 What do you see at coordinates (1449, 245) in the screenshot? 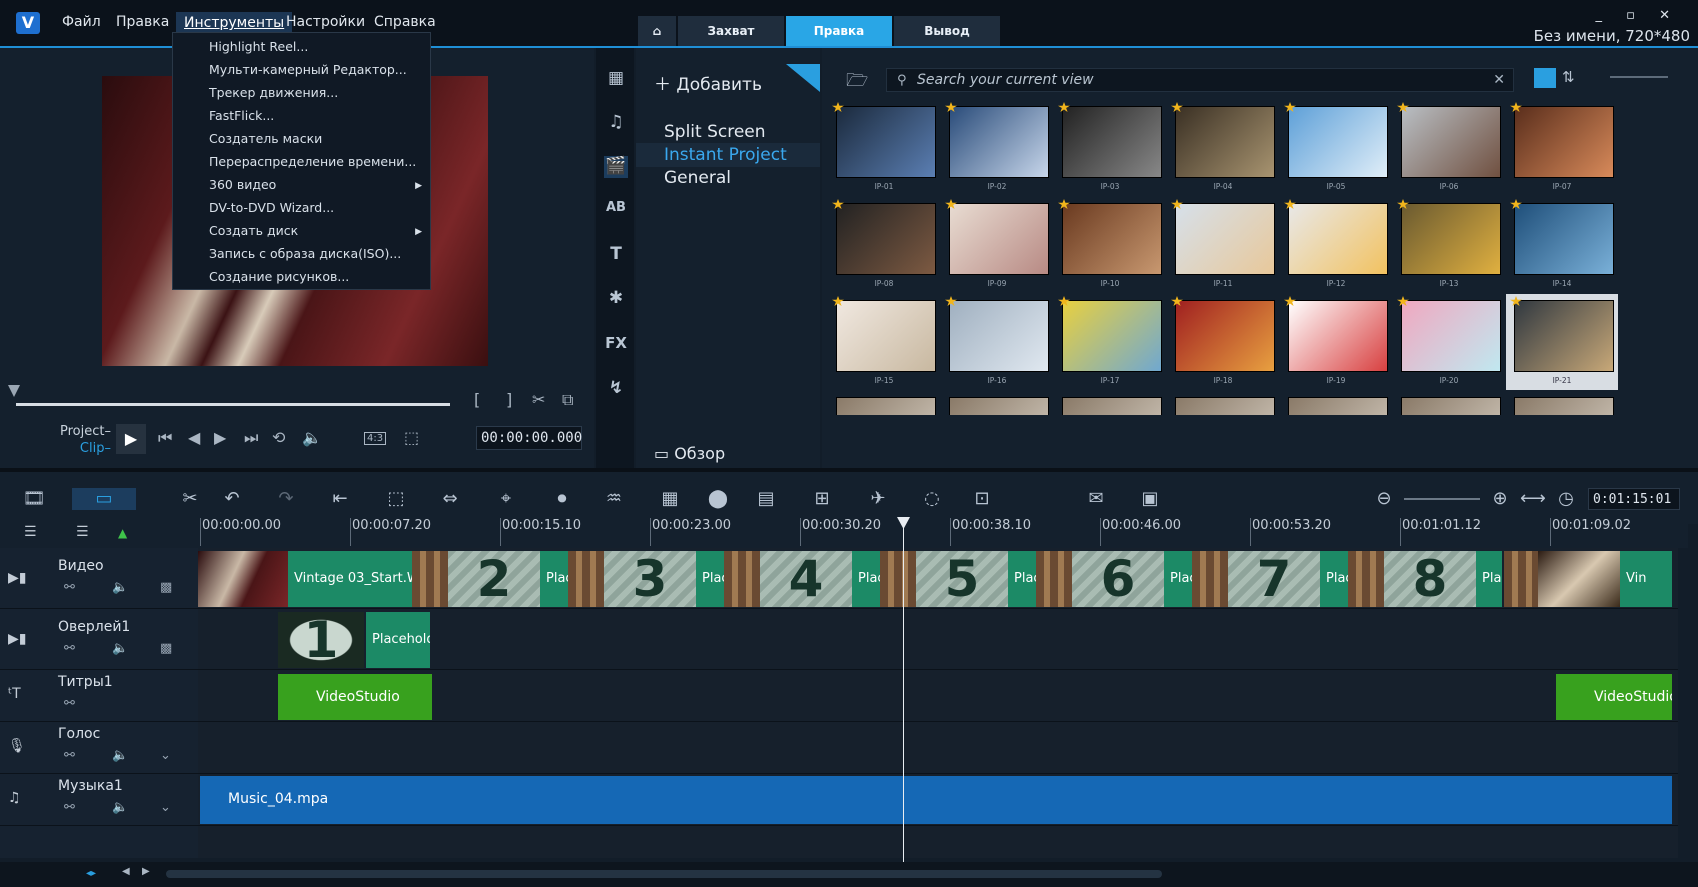
I see `template-thumbnail: IP-13` at bounding box center [1449, 245].